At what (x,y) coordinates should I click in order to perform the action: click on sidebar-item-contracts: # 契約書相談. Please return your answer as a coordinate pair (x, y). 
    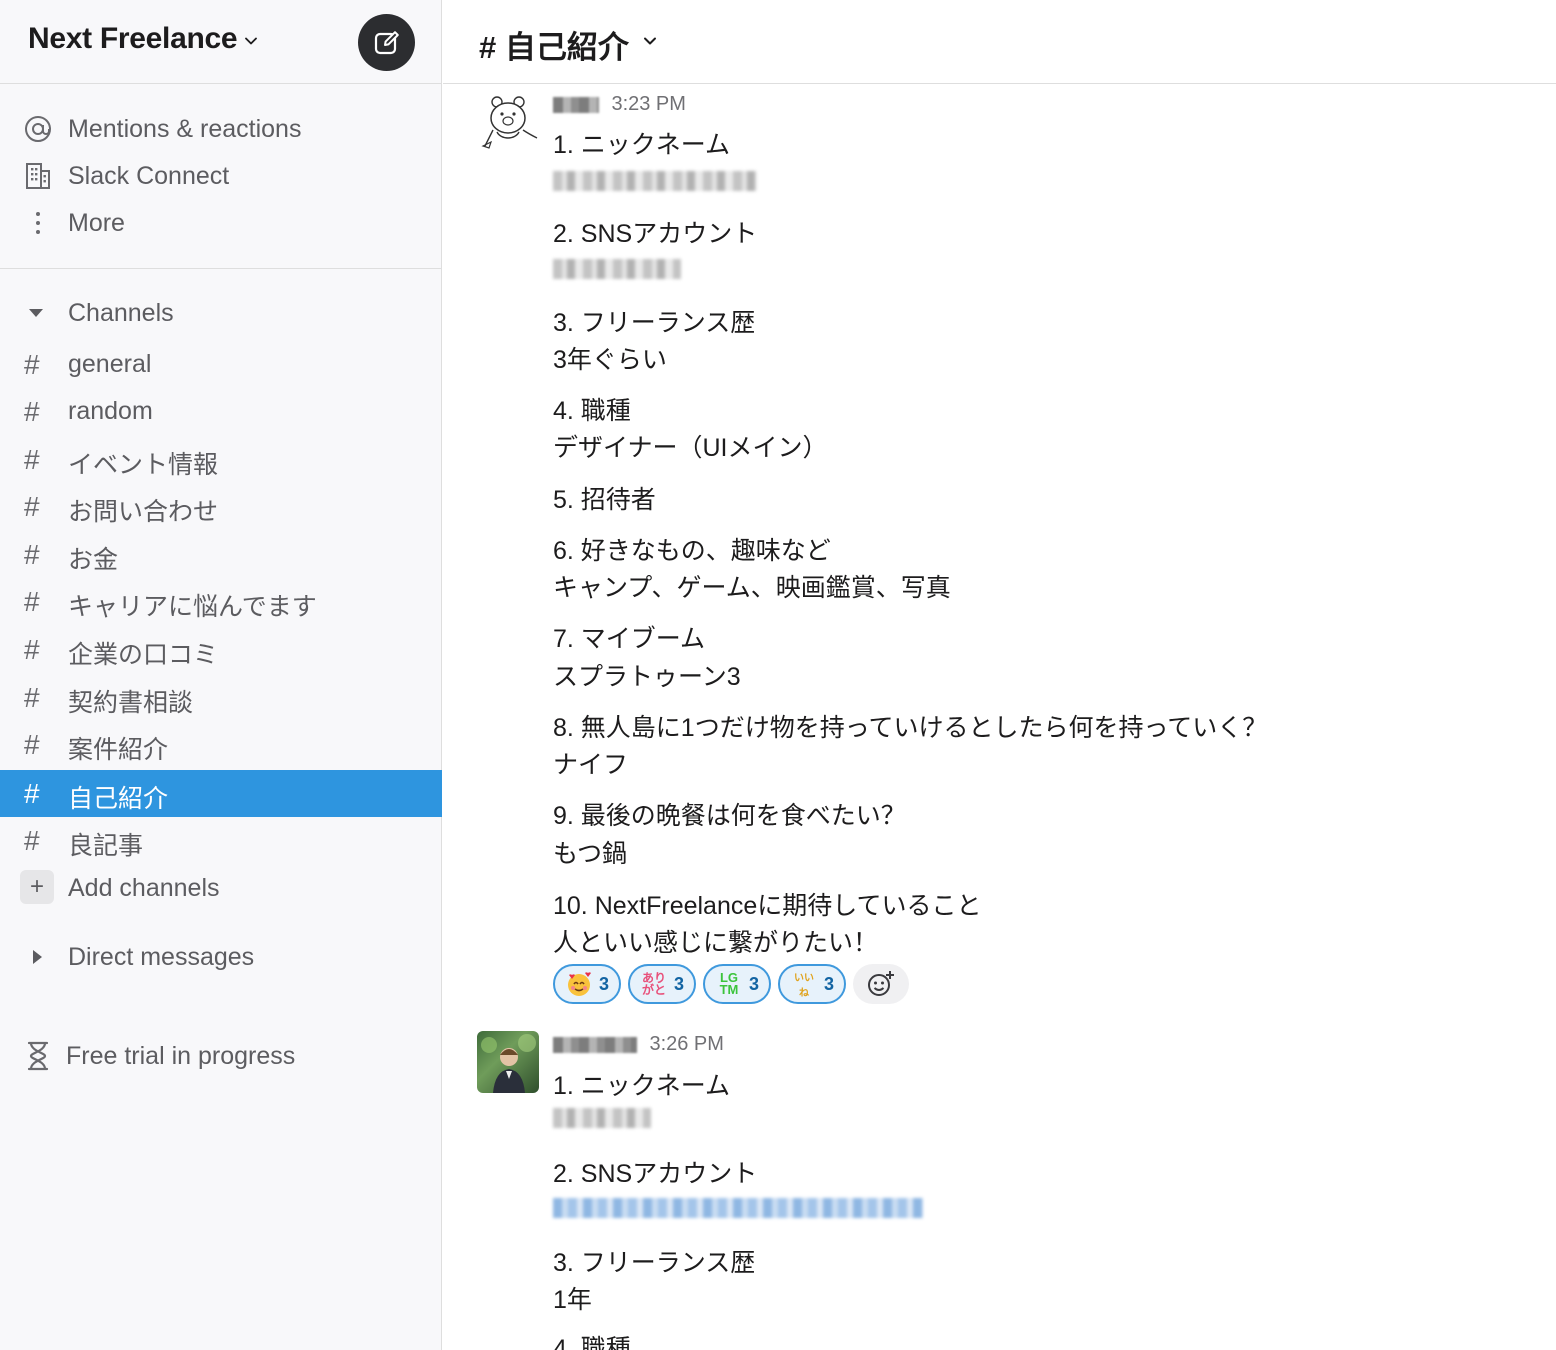
    Looking at the image, I should click on (221, 697).